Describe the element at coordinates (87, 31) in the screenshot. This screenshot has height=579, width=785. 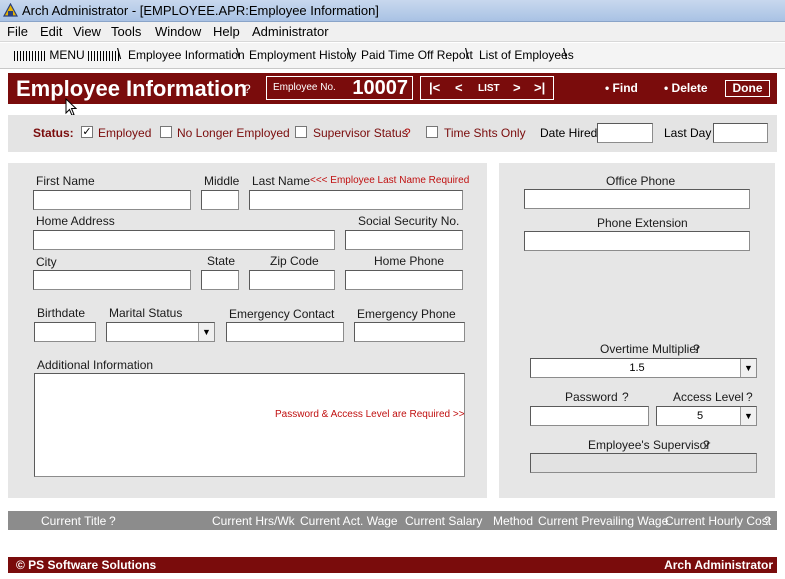
I see `menu-view: View` at that location.